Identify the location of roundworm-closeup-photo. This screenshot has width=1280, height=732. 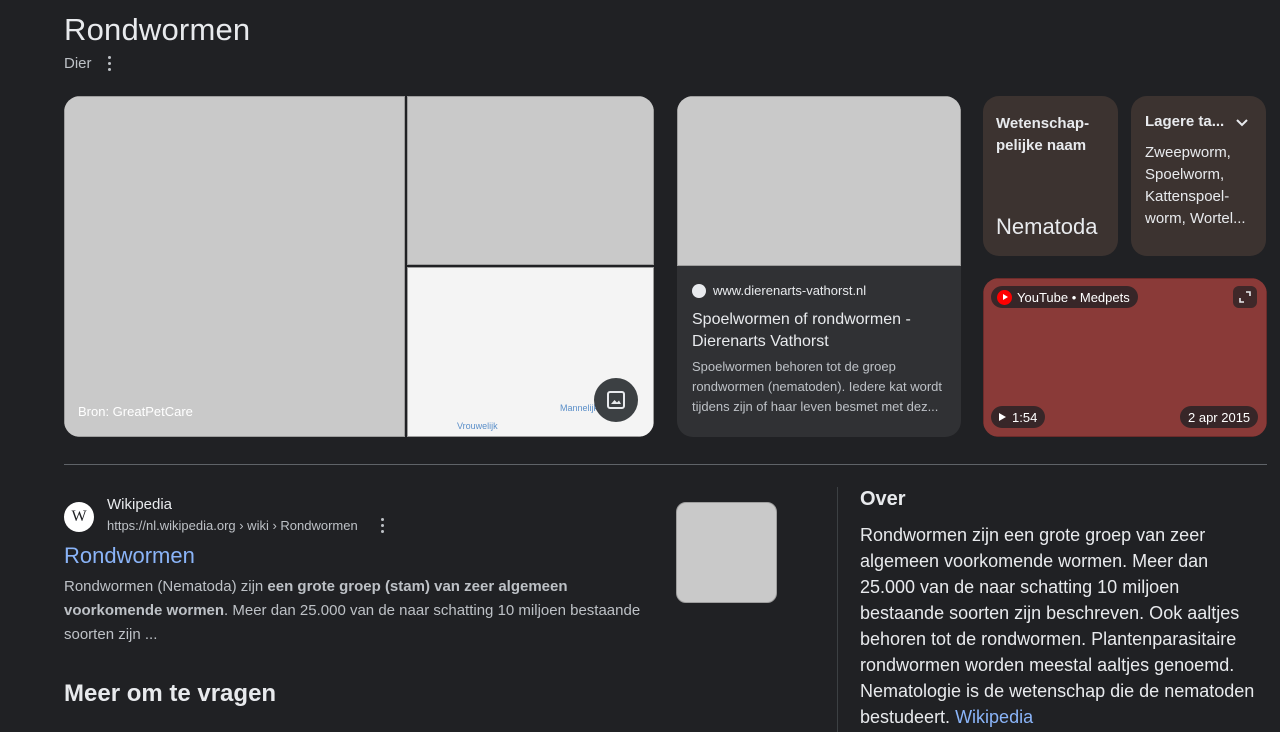
(530, 180).